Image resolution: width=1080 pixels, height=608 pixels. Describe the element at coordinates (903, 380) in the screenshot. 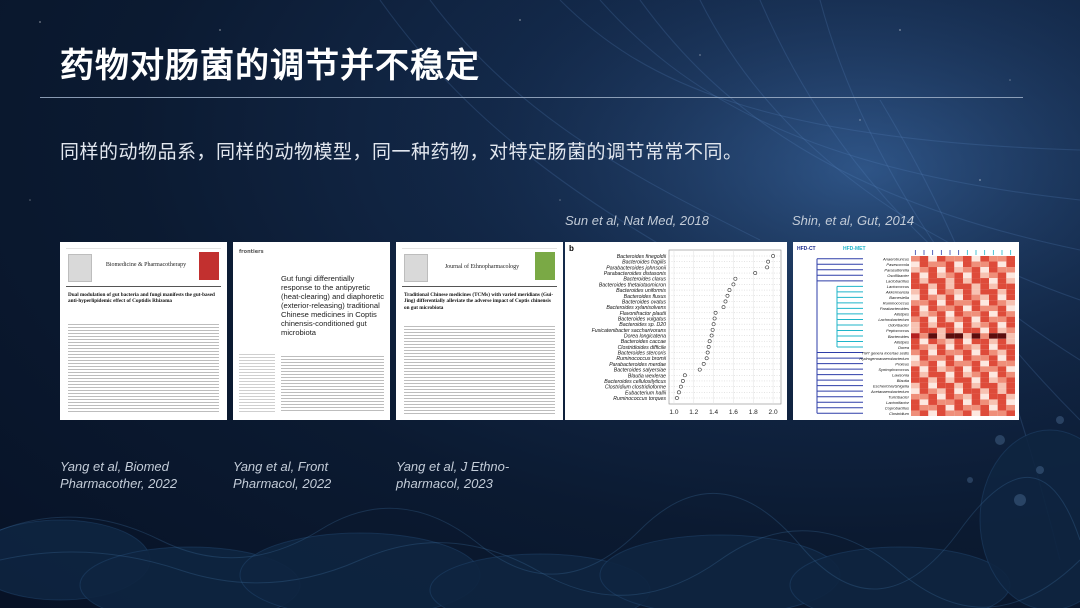

I see `taxon-label: Blautia` at that location.